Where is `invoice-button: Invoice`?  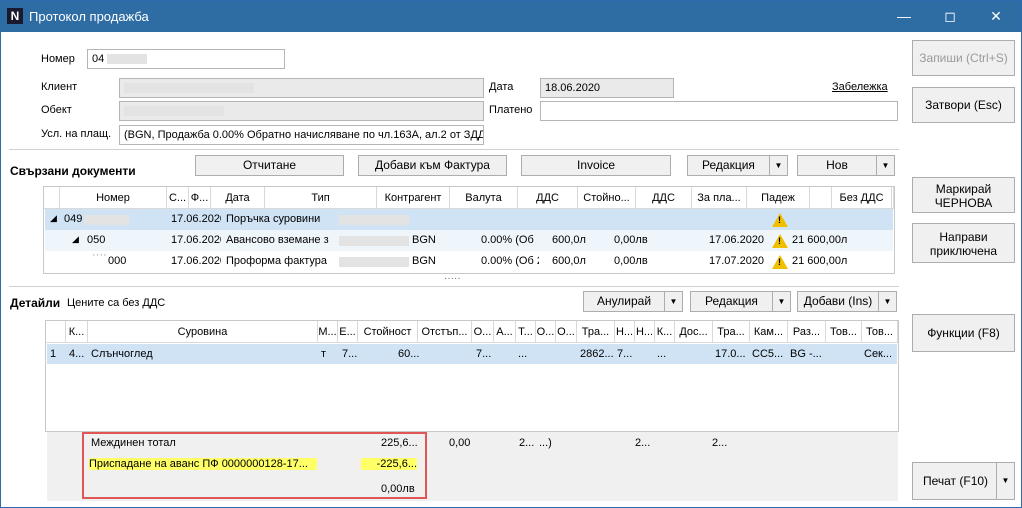
invoice-button: Invoice is located at coordinates (596, 165).